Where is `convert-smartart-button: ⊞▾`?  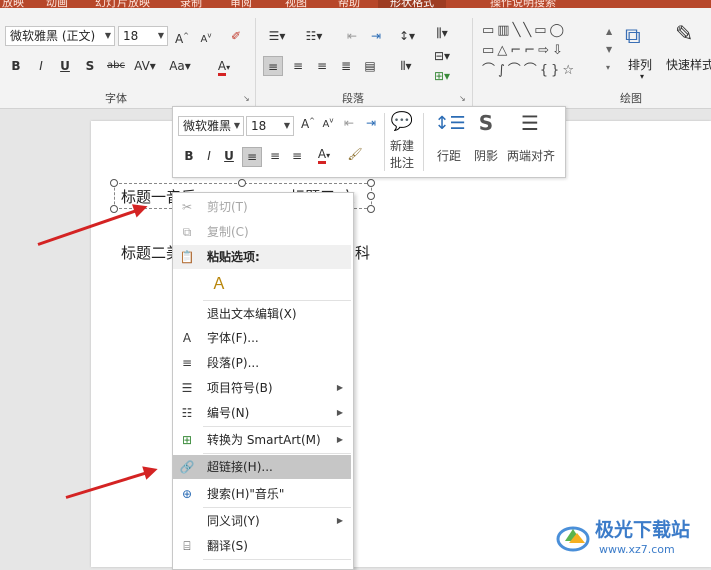 convert-smartart-button: ⊞▾ is located at coordinates (442, 76).